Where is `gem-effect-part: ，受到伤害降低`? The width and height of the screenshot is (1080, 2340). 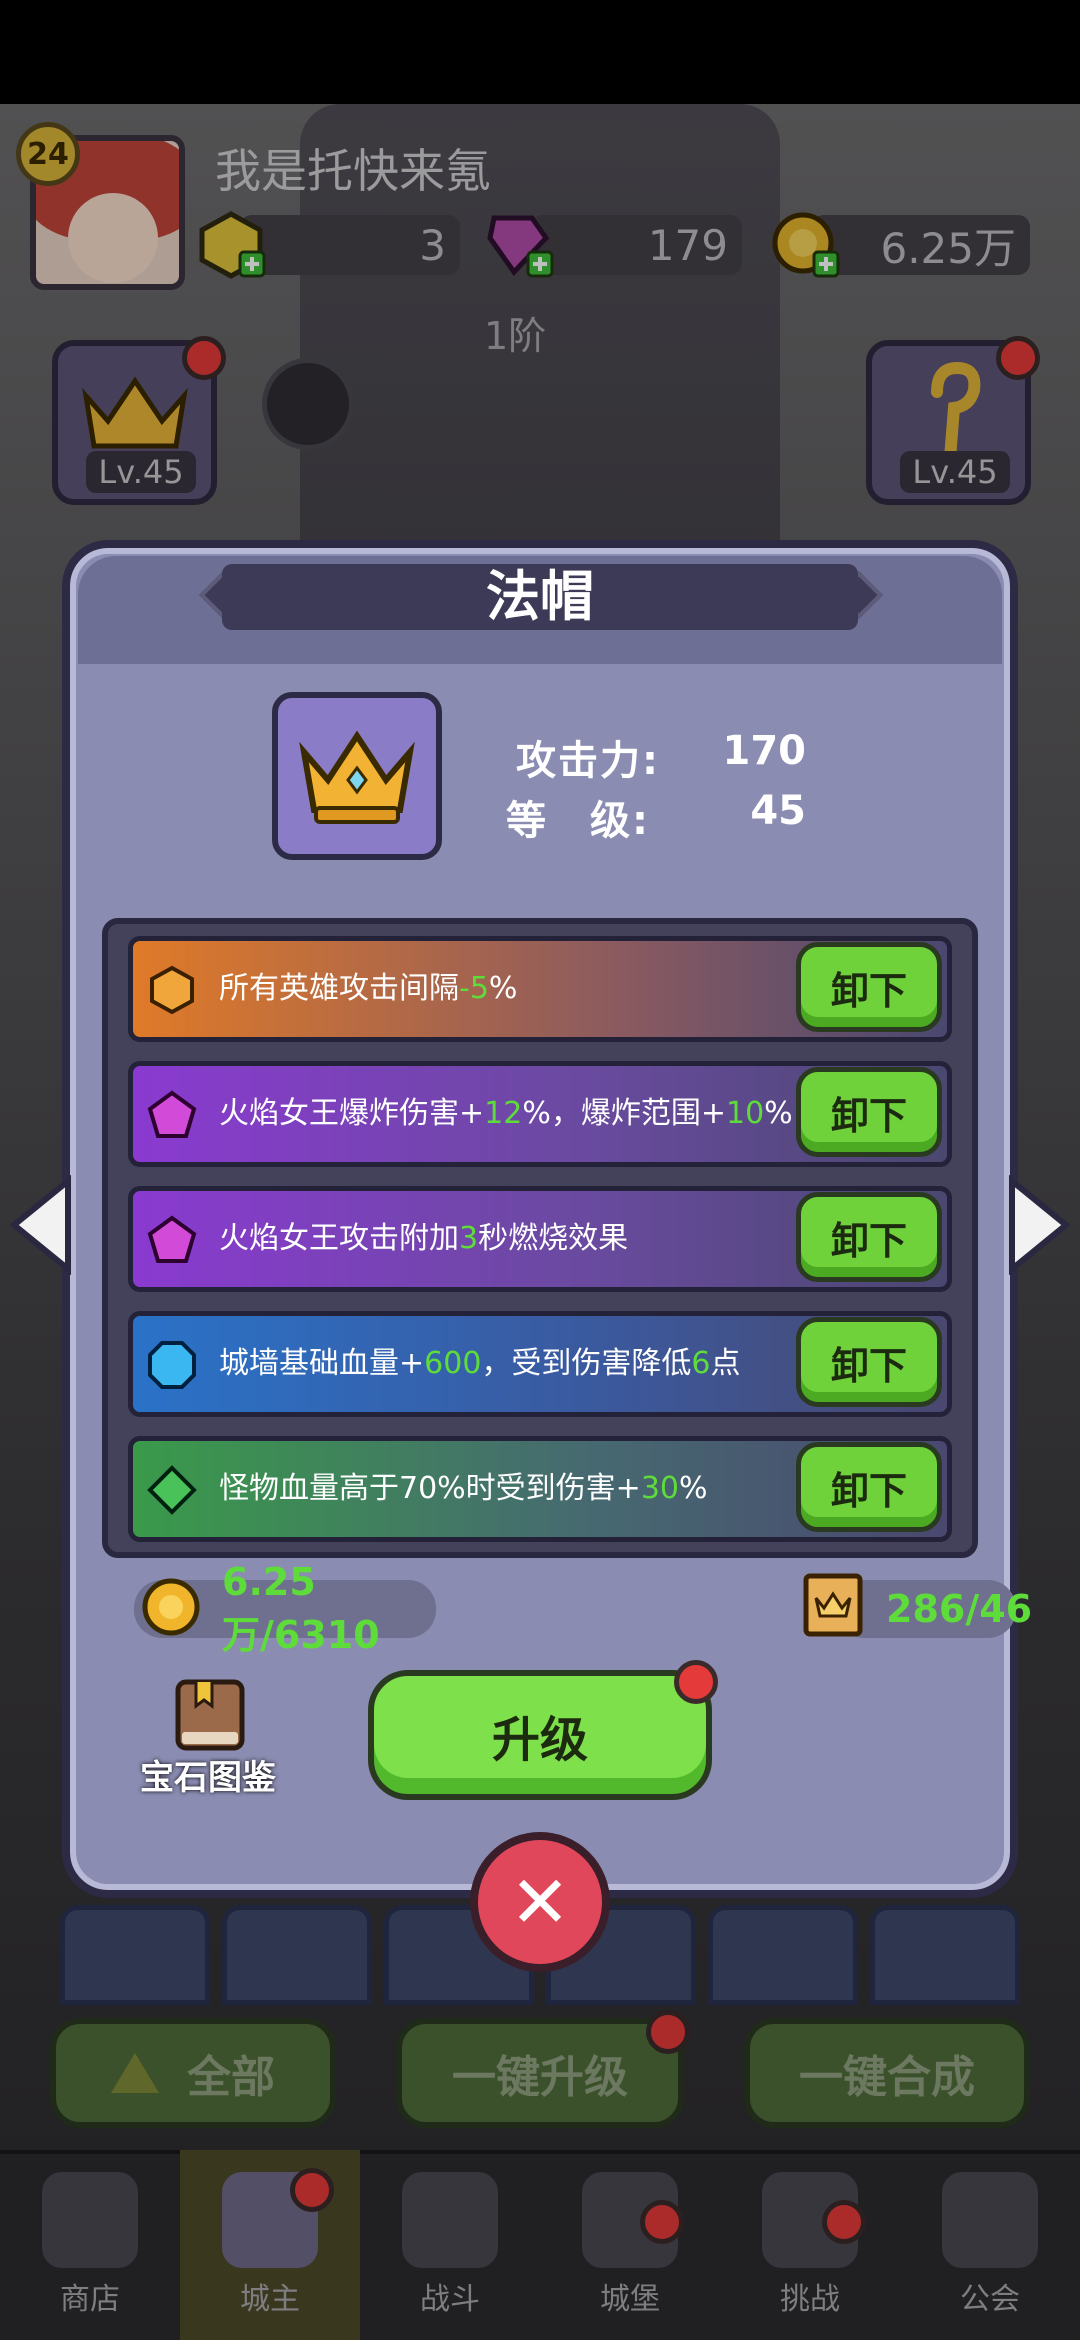 gem-effect-part: ，受到伤害降低 is located at coordinates (586, 1363).